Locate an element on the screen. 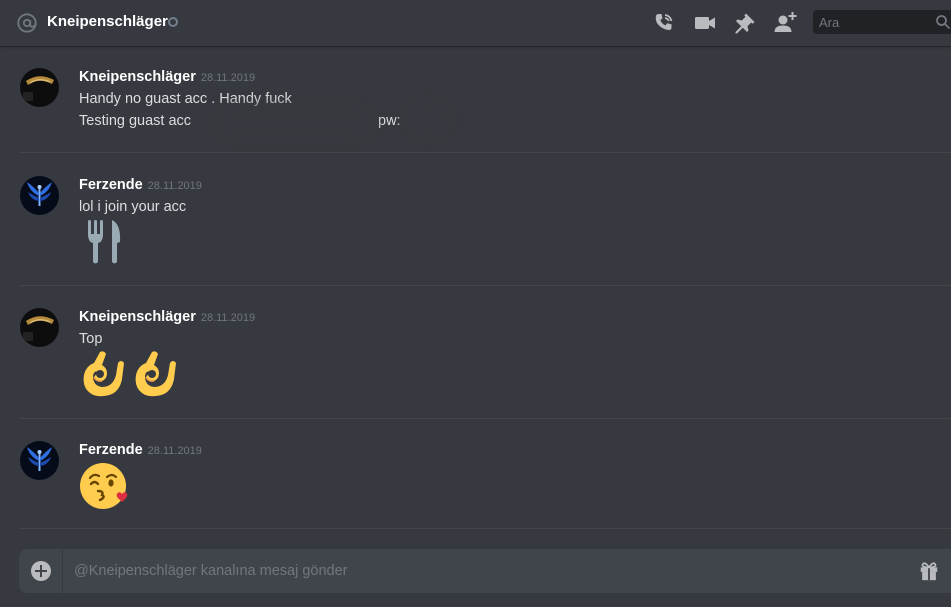 The image size is (951, 607). message-input is located at coordinates (484, 571).